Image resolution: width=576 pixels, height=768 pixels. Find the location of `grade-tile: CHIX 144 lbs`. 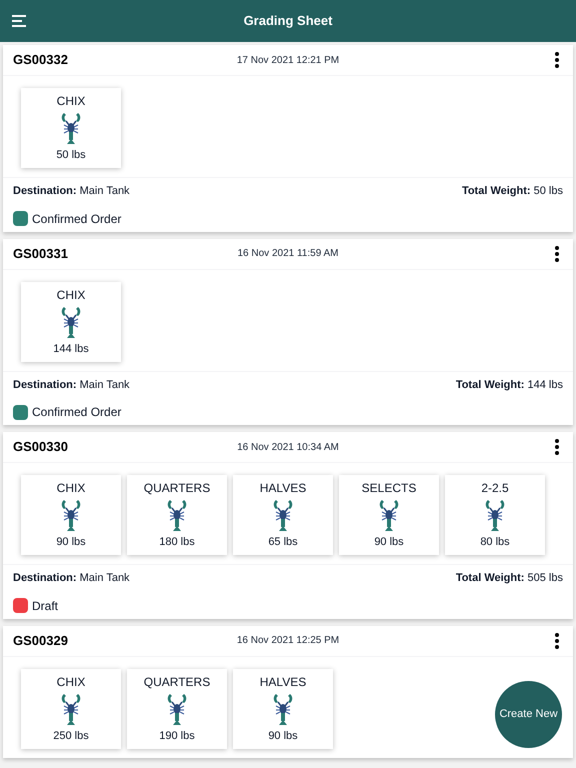

grade-tile: CHIX 144 lbs is located at coordinates (71, 322).